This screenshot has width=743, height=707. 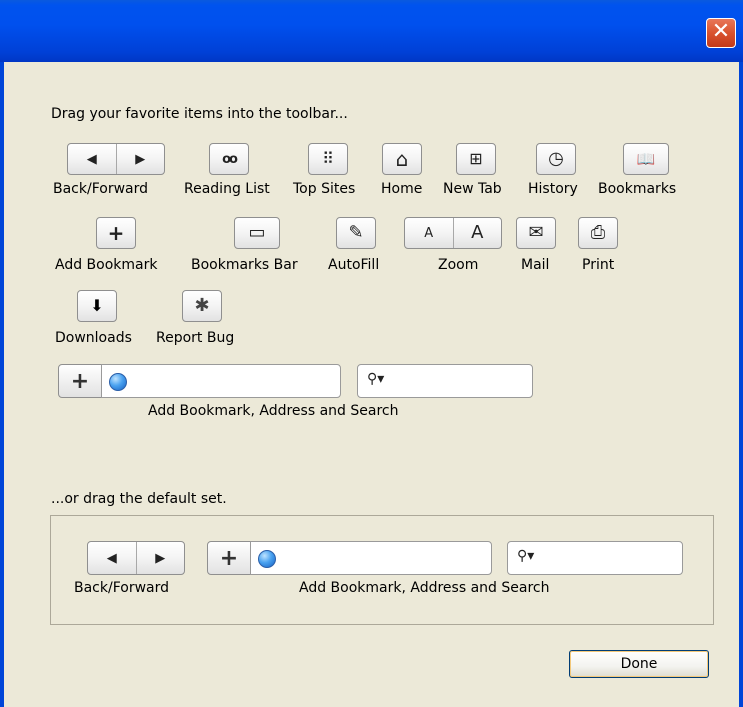 I want to click on autofill-button: ✎, so click(x=356, y=233).